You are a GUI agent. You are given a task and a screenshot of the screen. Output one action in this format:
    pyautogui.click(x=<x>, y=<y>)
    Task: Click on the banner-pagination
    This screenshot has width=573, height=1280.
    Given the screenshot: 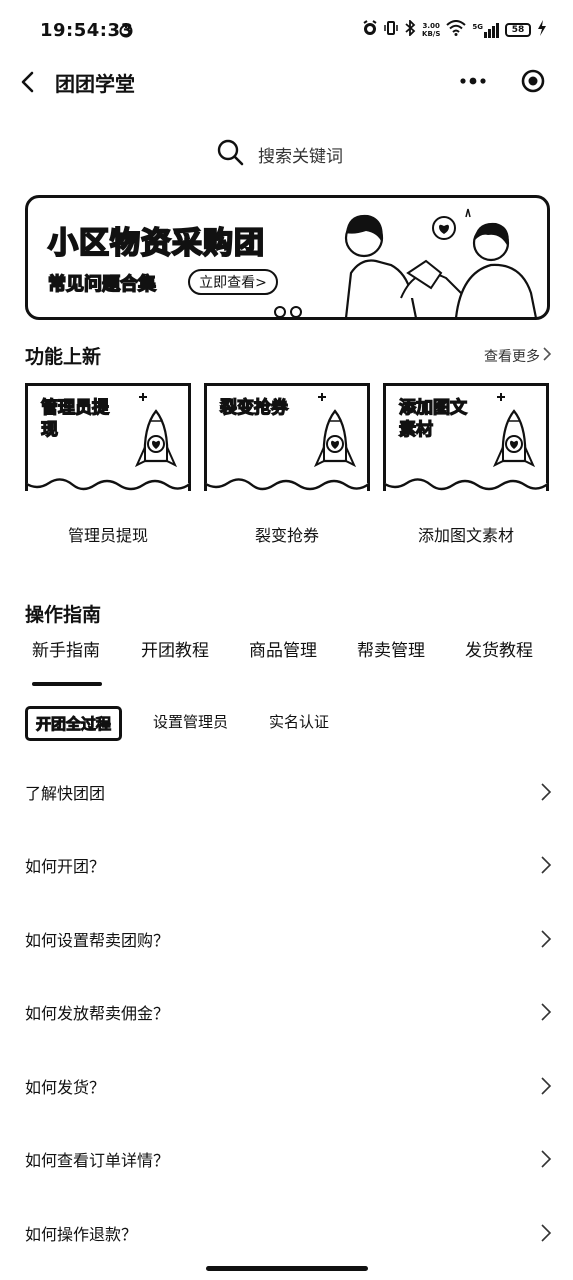 What is the action you would take?
    pyautogui.click(x=288, y=311)
    